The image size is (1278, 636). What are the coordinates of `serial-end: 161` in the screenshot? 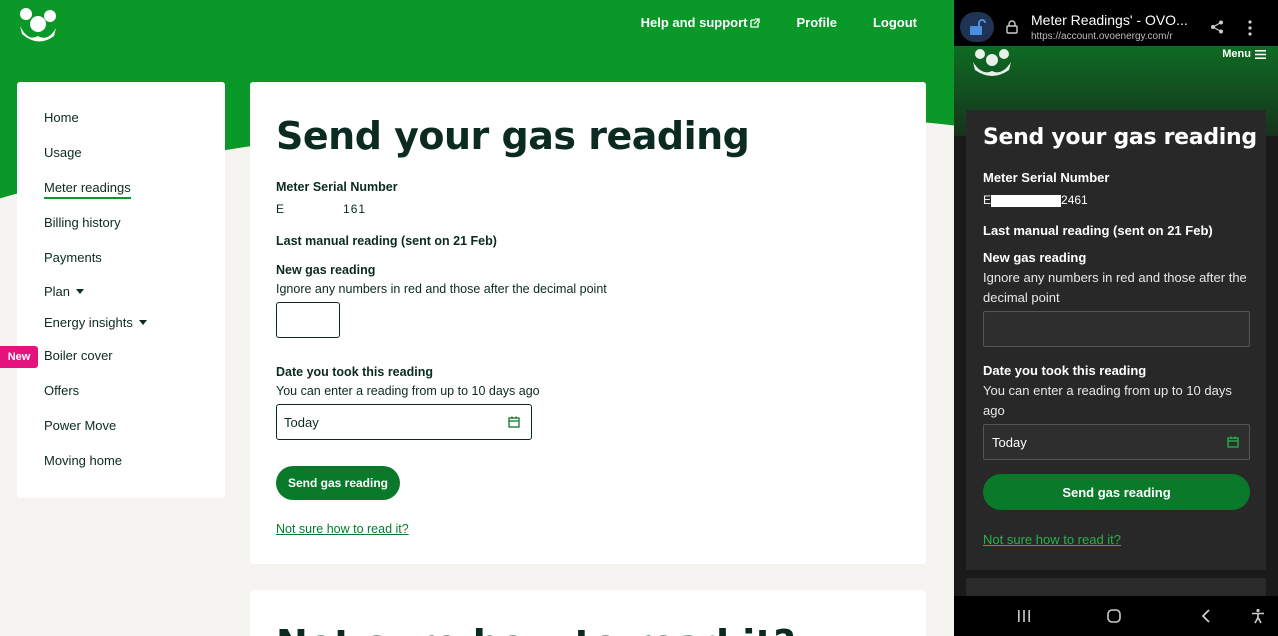 It's located at (355, 209).